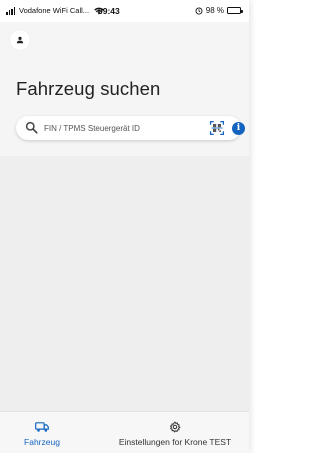 Image resolution: width=320 pixels, height=453 pixels. I want to click on battery-icon, so click(235, 10).